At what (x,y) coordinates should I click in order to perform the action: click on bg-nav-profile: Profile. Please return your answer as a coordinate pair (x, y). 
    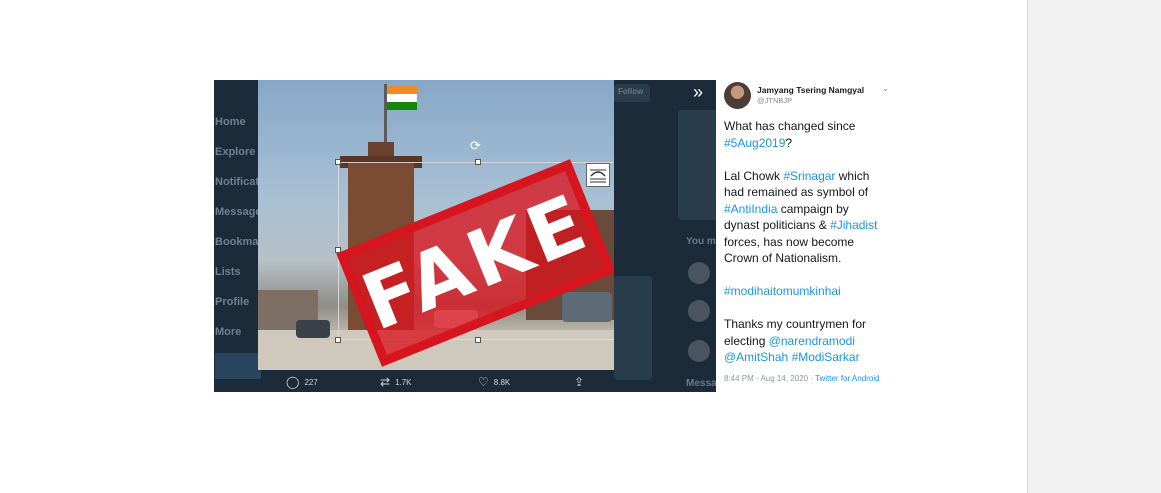
    Looking at the image, I should click on (232, 302).